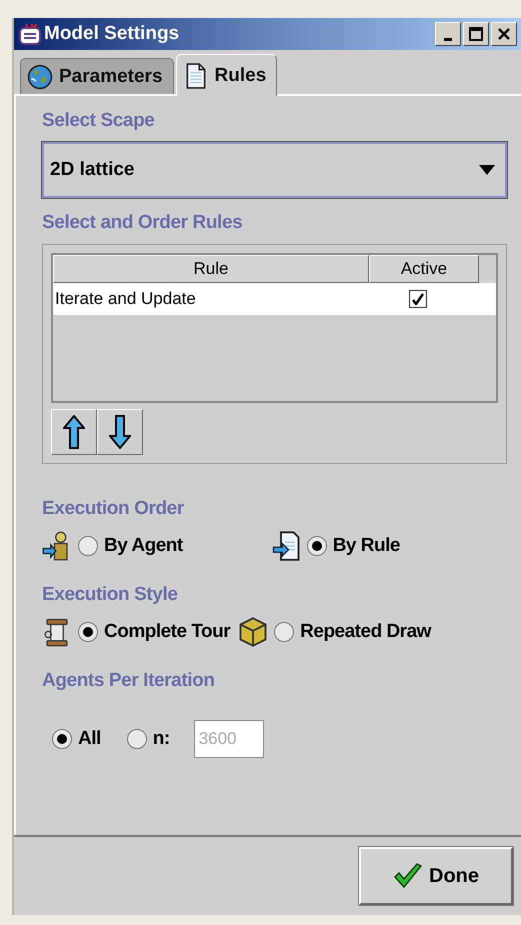 The height and width of the screenshot is (925, 521). Describe the element at coordinates (448, 34) in the screenshot. I see `minimize-button` at that location.